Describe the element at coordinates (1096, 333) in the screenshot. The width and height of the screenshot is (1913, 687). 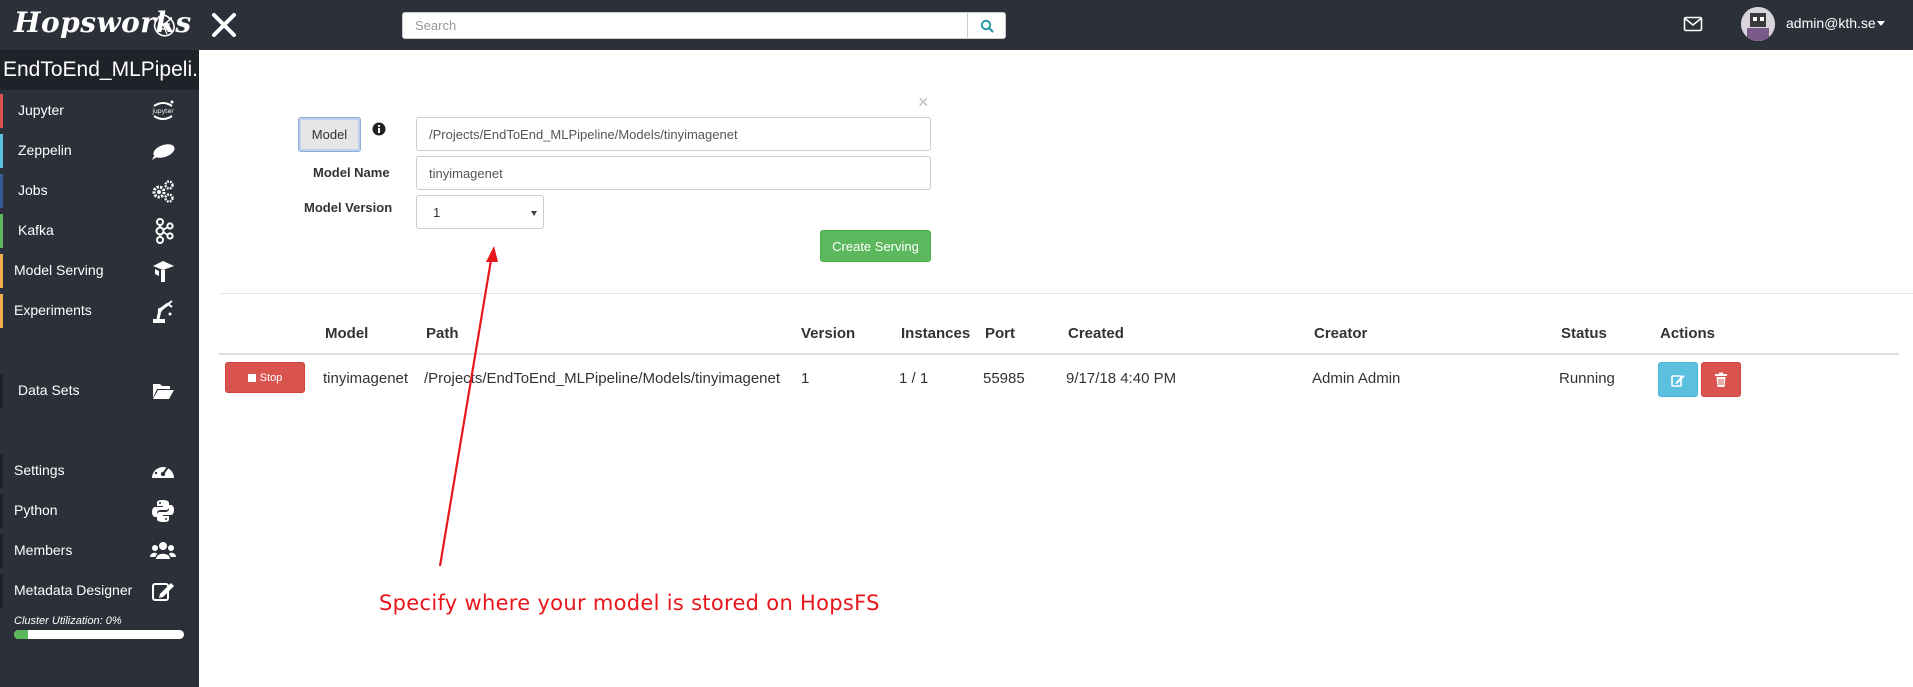
I see `column-header-created: Created` at that location.